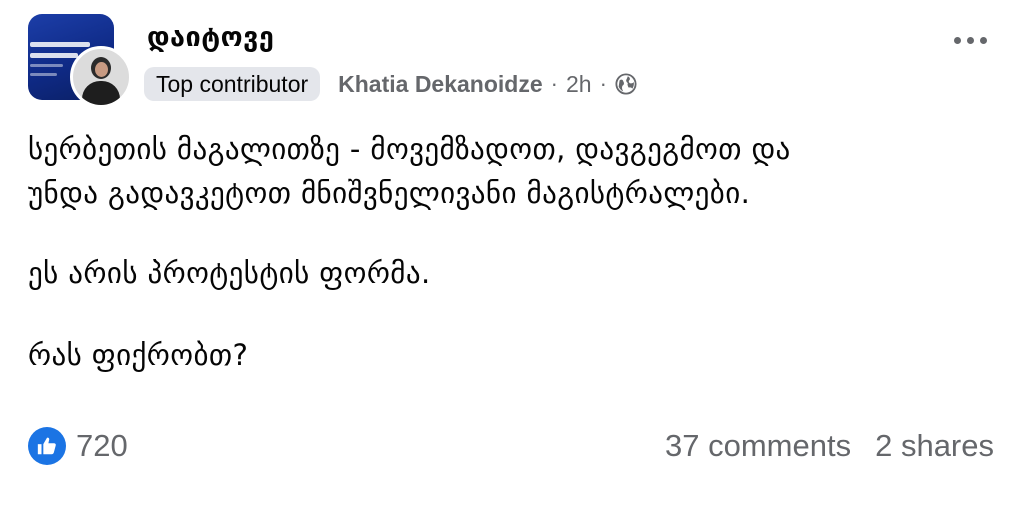 This screenshot has width=1024, height=508. I want to click on more-options-icon, so click(970, 40).